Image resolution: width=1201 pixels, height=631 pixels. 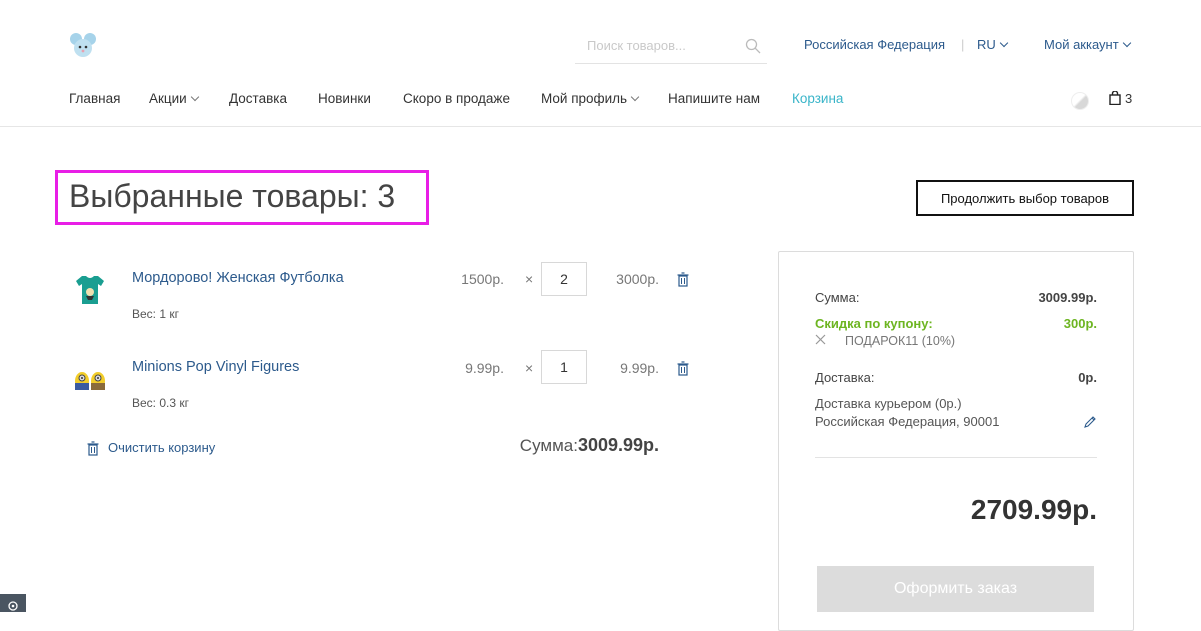 What do you see at coordinates (258, 98) in the screenshot?
I see `nav-item-delivery: Доставка` at bounding box center [258, 98].